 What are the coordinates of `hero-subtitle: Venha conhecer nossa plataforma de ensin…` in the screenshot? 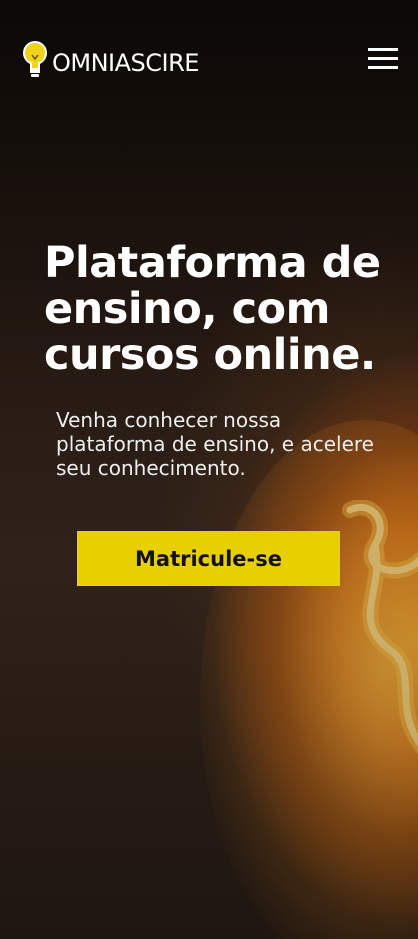 It's located at (215, 444).